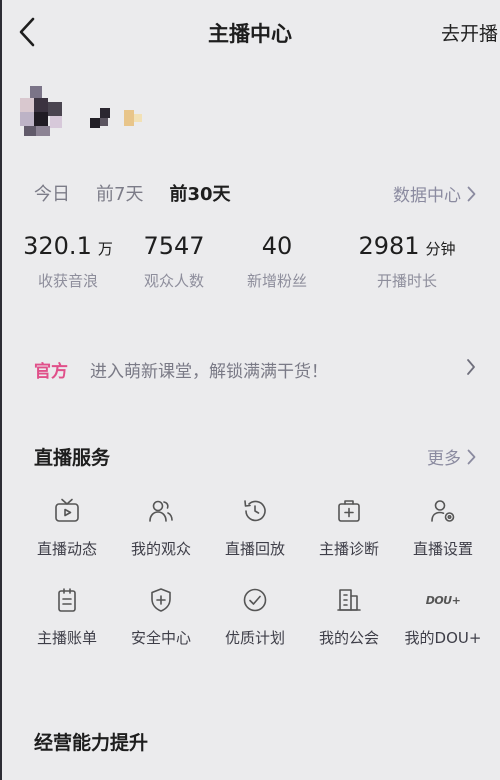 The image size is (500, 780). I want to click on service-live-replay: 直播回放, so click(255, 527).